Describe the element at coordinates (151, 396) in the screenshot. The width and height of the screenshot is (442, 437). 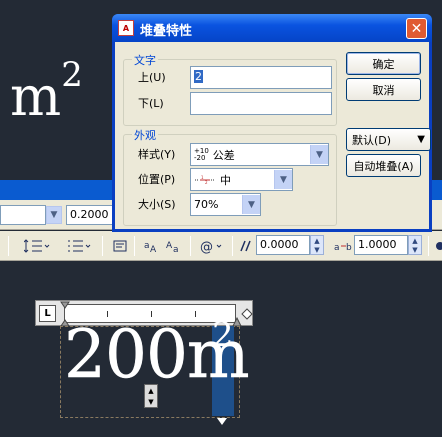
I see `stack-position-spinner: ▲ ▼` at that location.